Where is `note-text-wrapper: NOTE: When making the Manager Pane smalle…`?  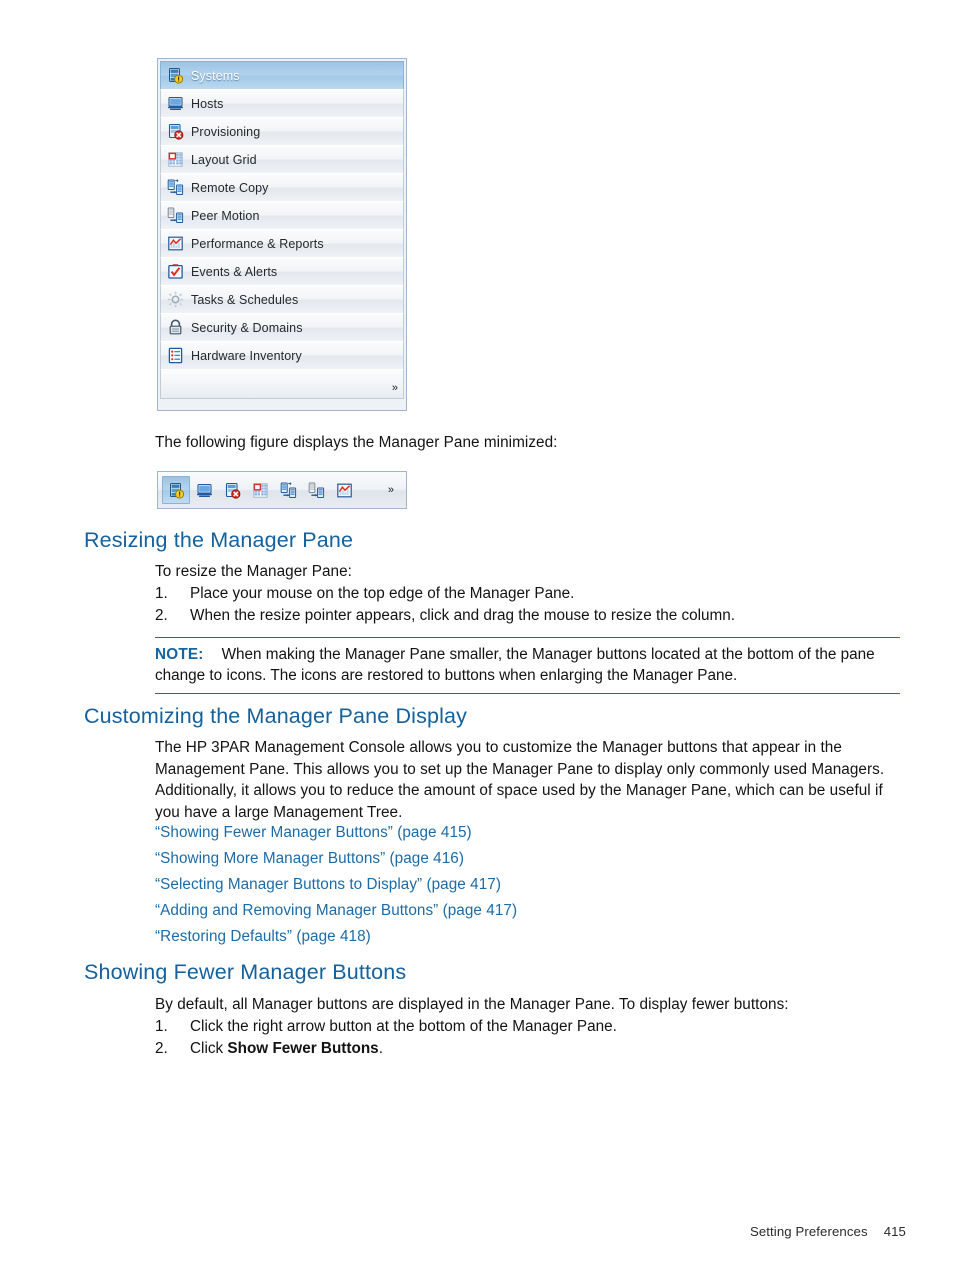 note-text-wrapper: NOTE: When making the Manager Pane smalle… is located at coordinates (527, 665).